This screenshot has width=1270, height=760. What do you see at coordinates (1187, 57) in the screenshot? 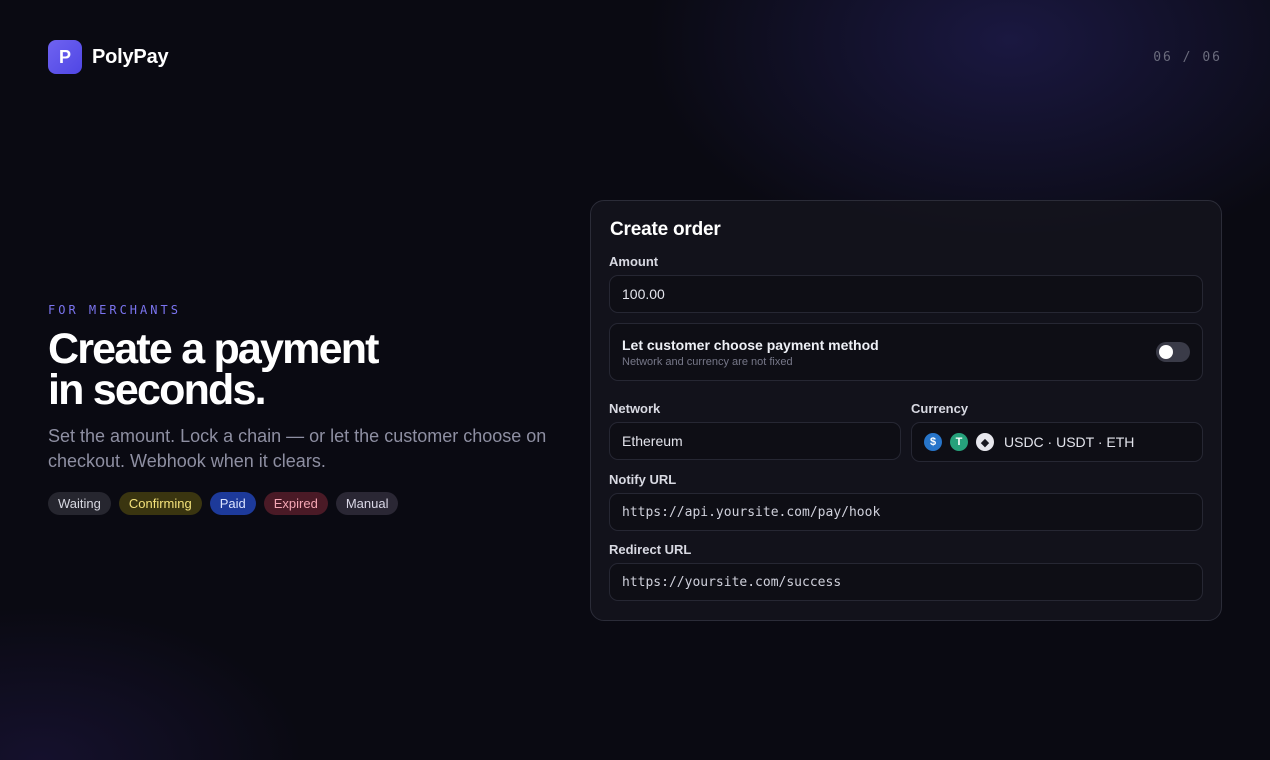
I see `page-counter: 06 / 06` at bounding box center [1187, 57].